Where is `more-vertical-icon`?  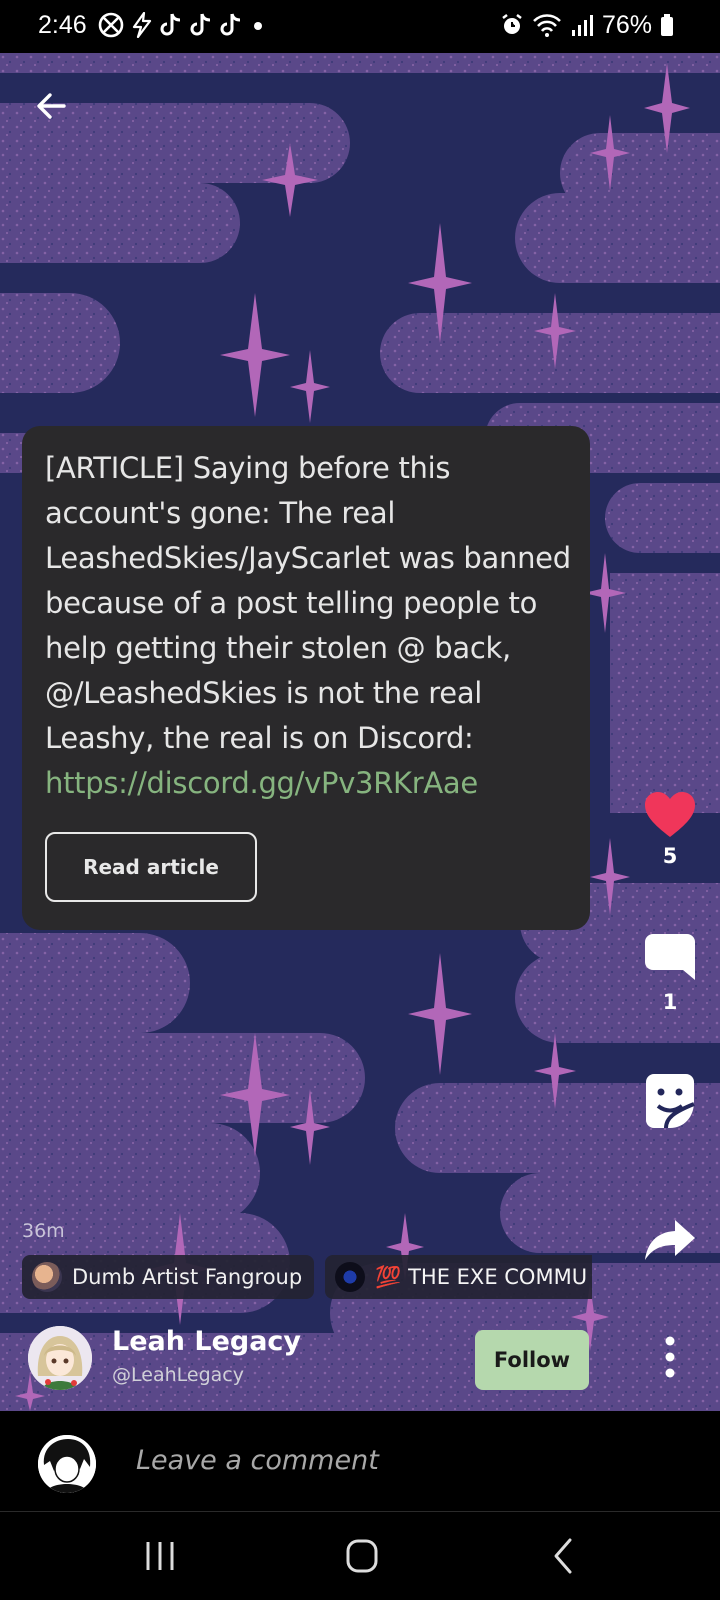 more-vertical-icon is located at coordinates (670, 1357).